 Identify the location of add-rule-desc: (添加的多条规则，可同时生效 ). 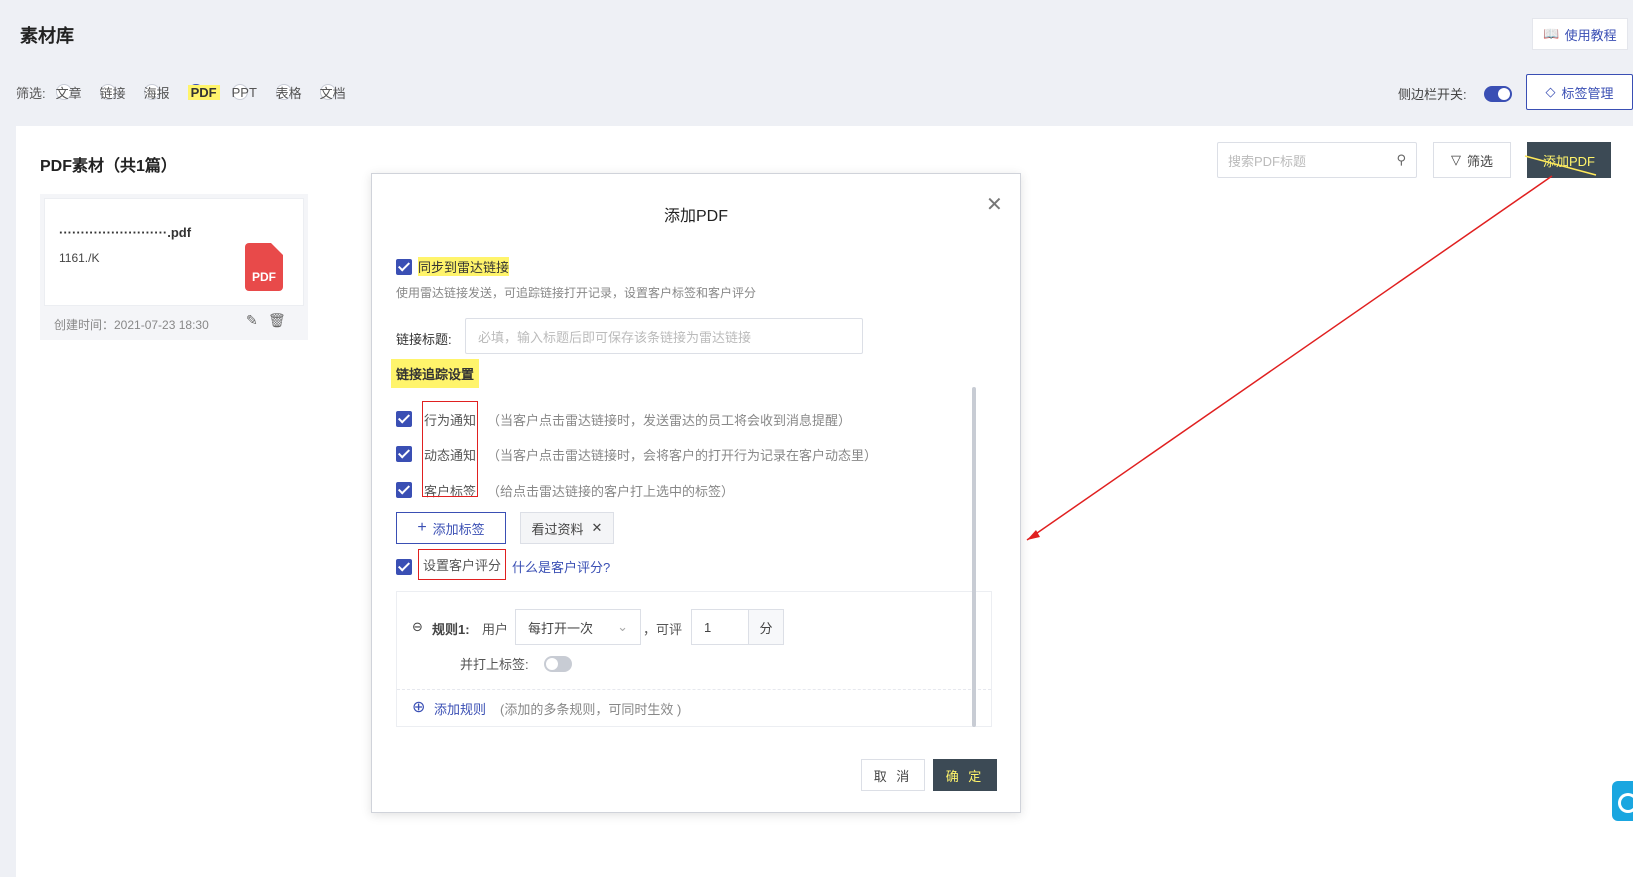
(591, 709).